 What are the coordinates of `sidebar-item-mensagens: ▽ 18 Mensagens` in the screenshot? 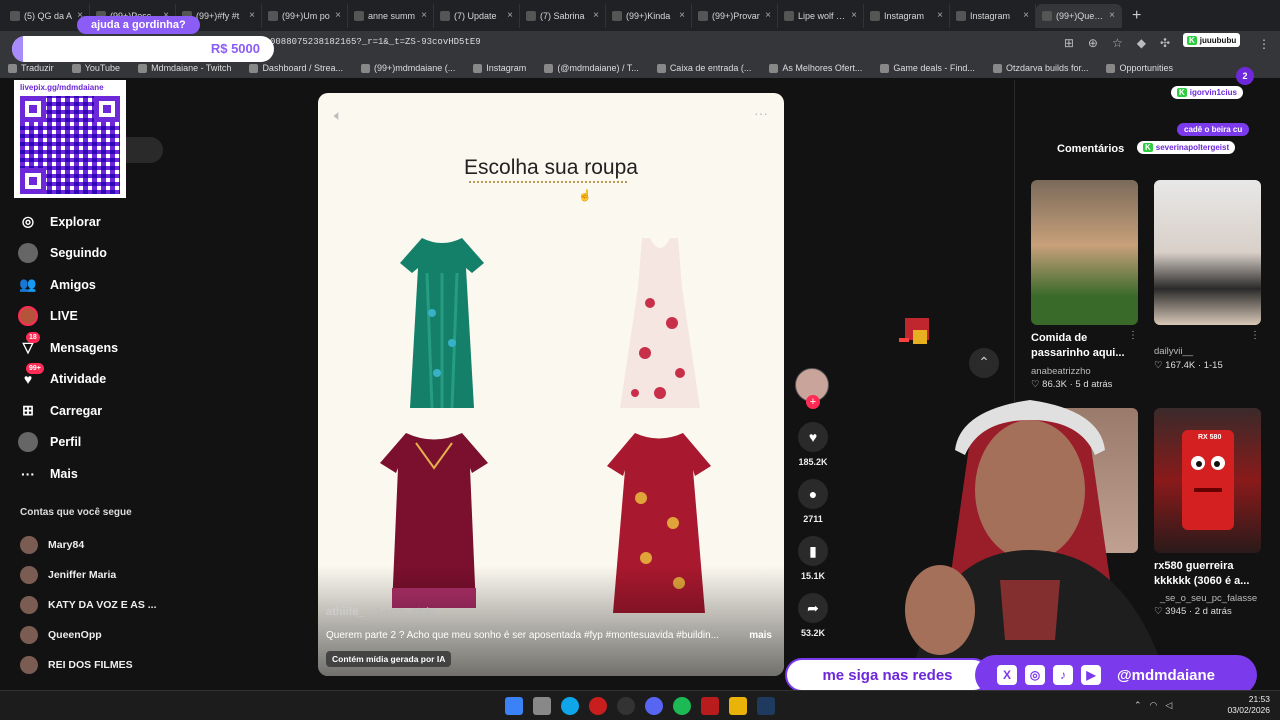 It's located at (148, 347).